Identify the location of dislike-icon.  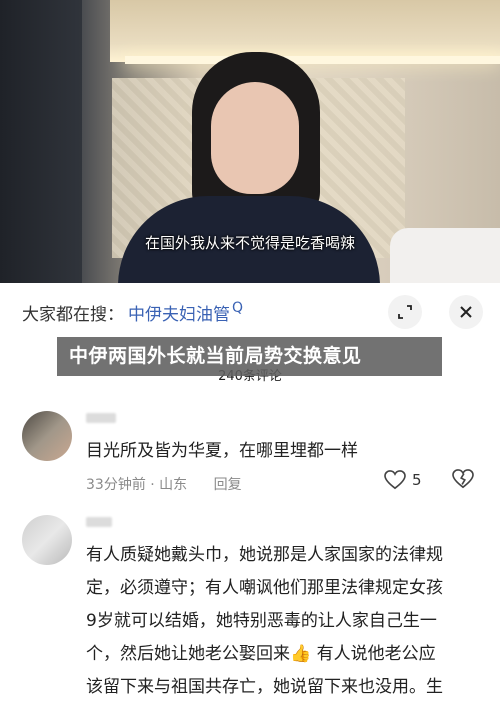
(463, 479).